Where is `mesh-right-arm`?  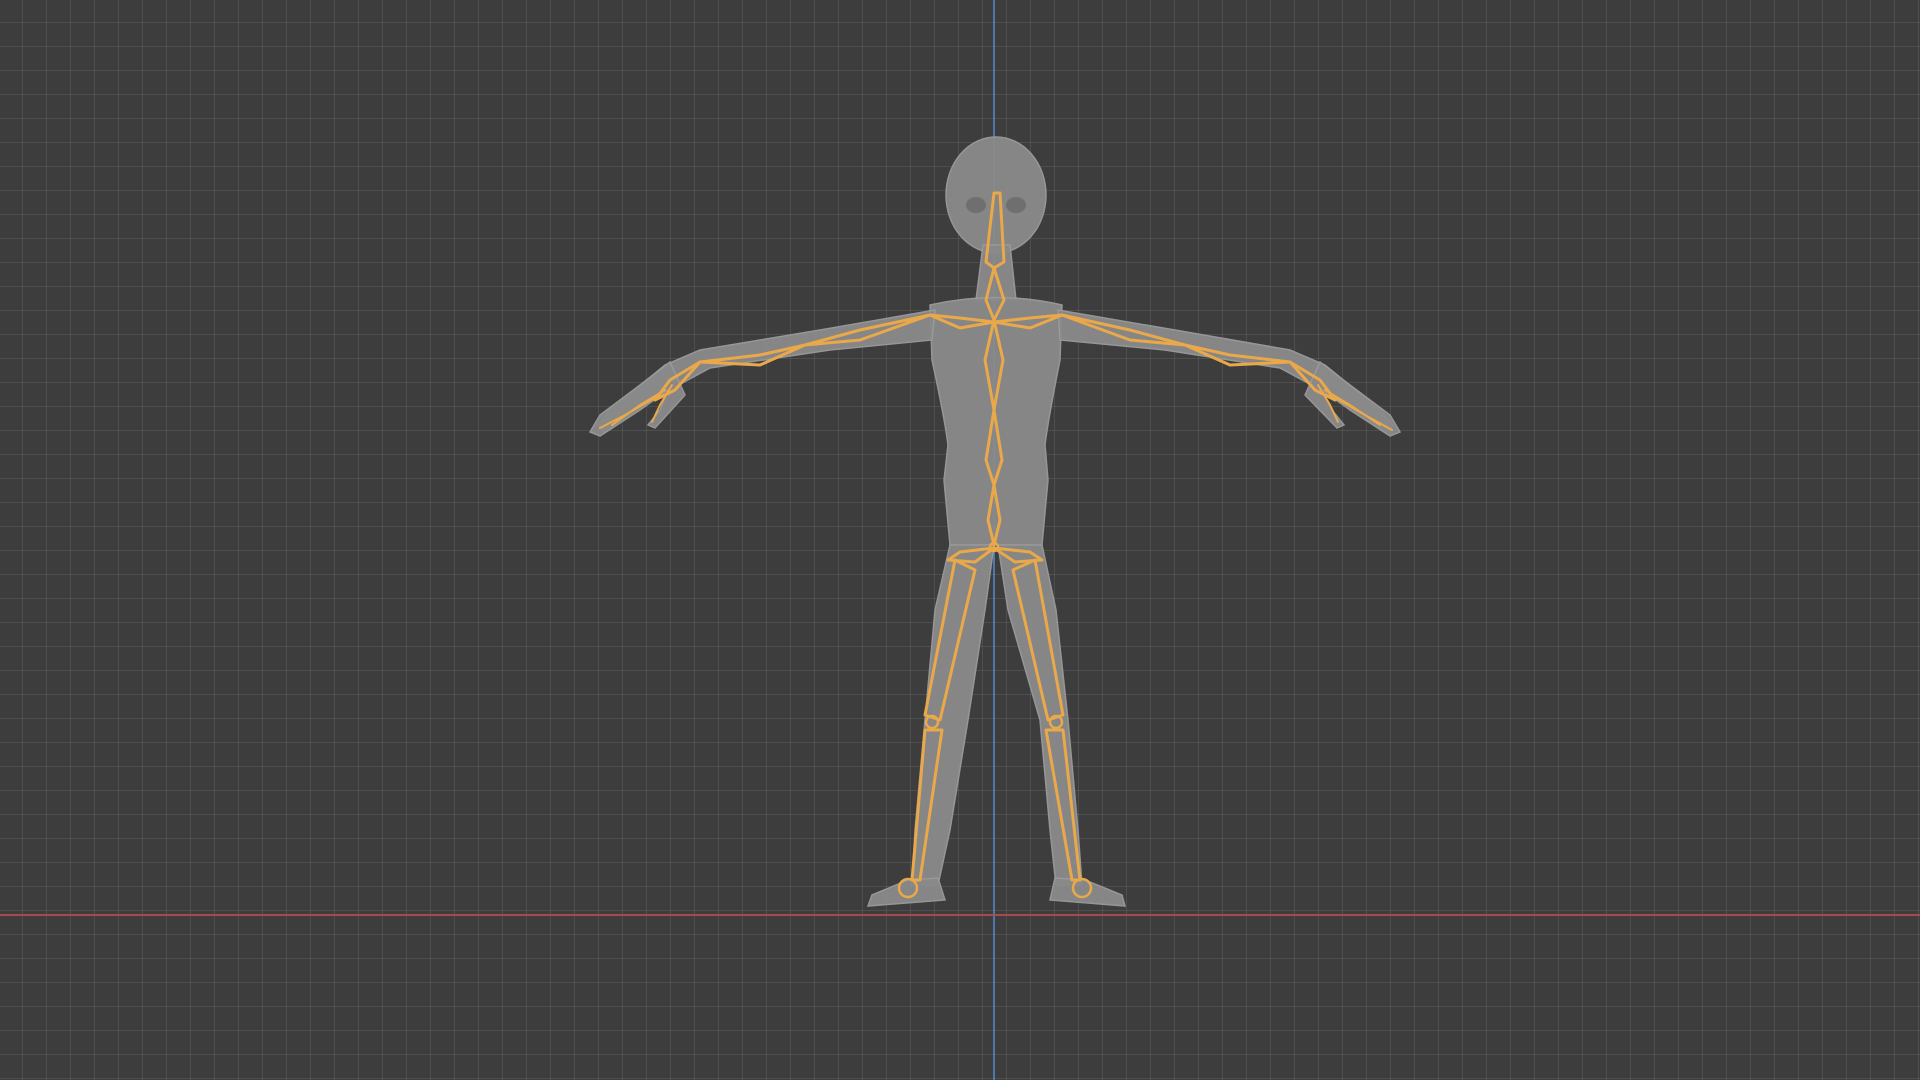
mesh-right-arm is located at coordinates (1225, 371).